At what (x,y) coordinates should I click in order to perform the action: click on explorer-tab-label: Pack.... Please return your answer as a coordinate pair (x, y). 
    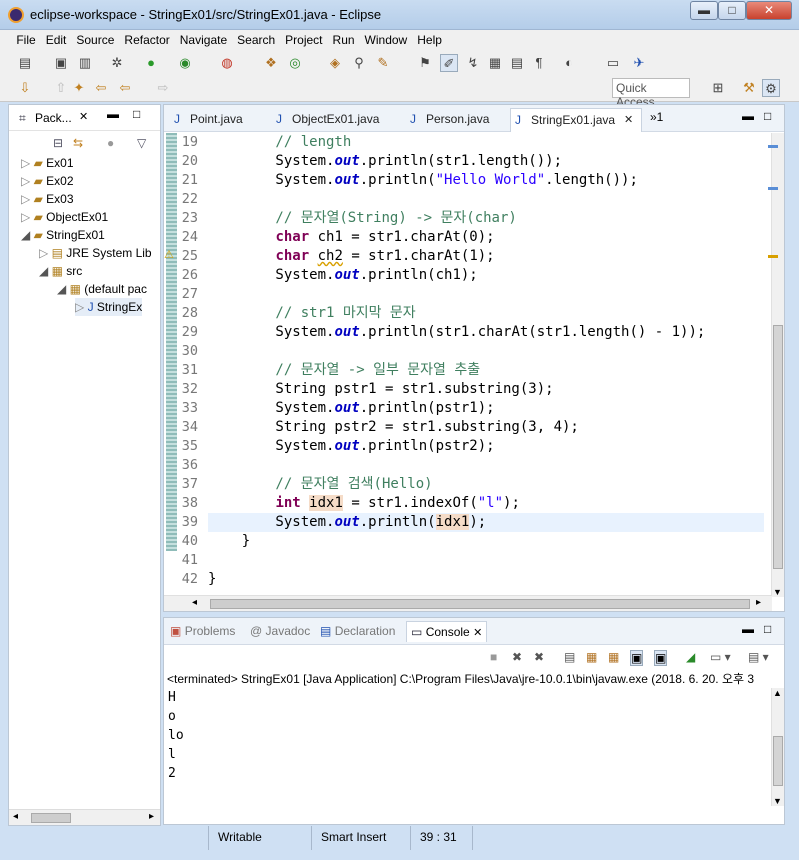
    Looking at the image, I should click on (53, 118).